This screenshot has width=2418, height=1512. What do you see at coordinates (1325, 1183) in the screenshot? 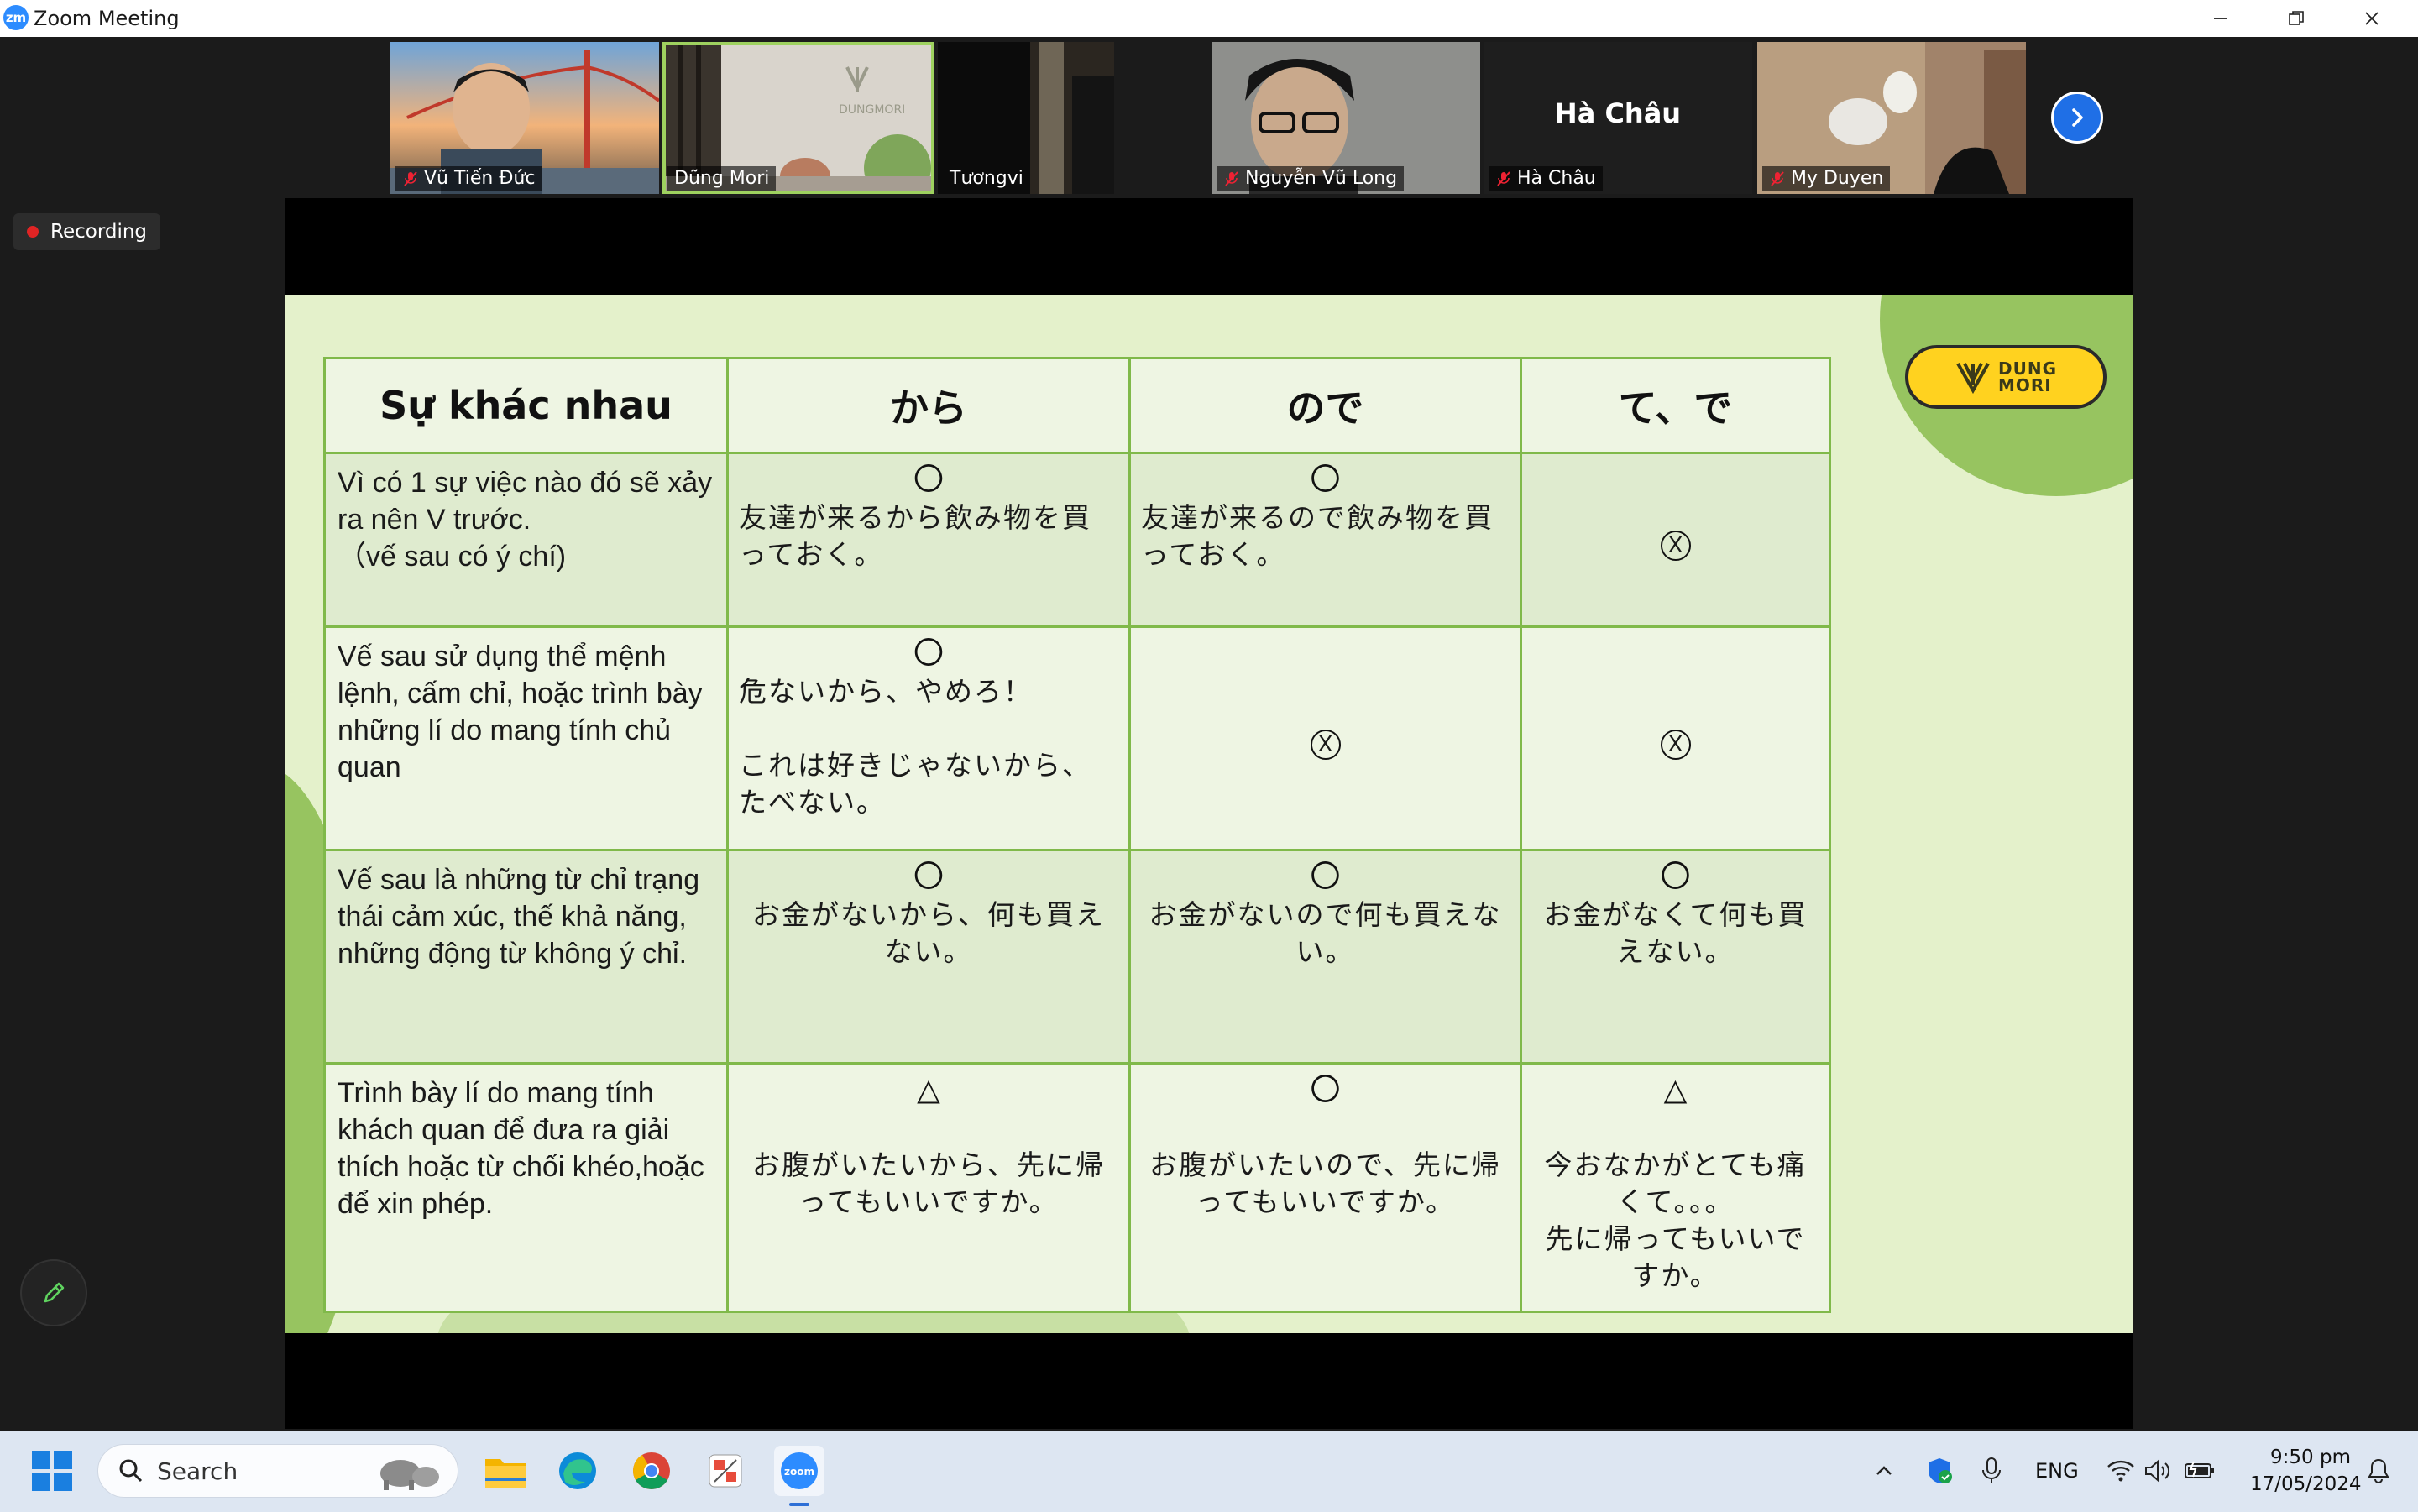
I see `example-sentence: お腹がいたいので、先に帰ってもいいですか。` at bounding box center [1325, 1183].